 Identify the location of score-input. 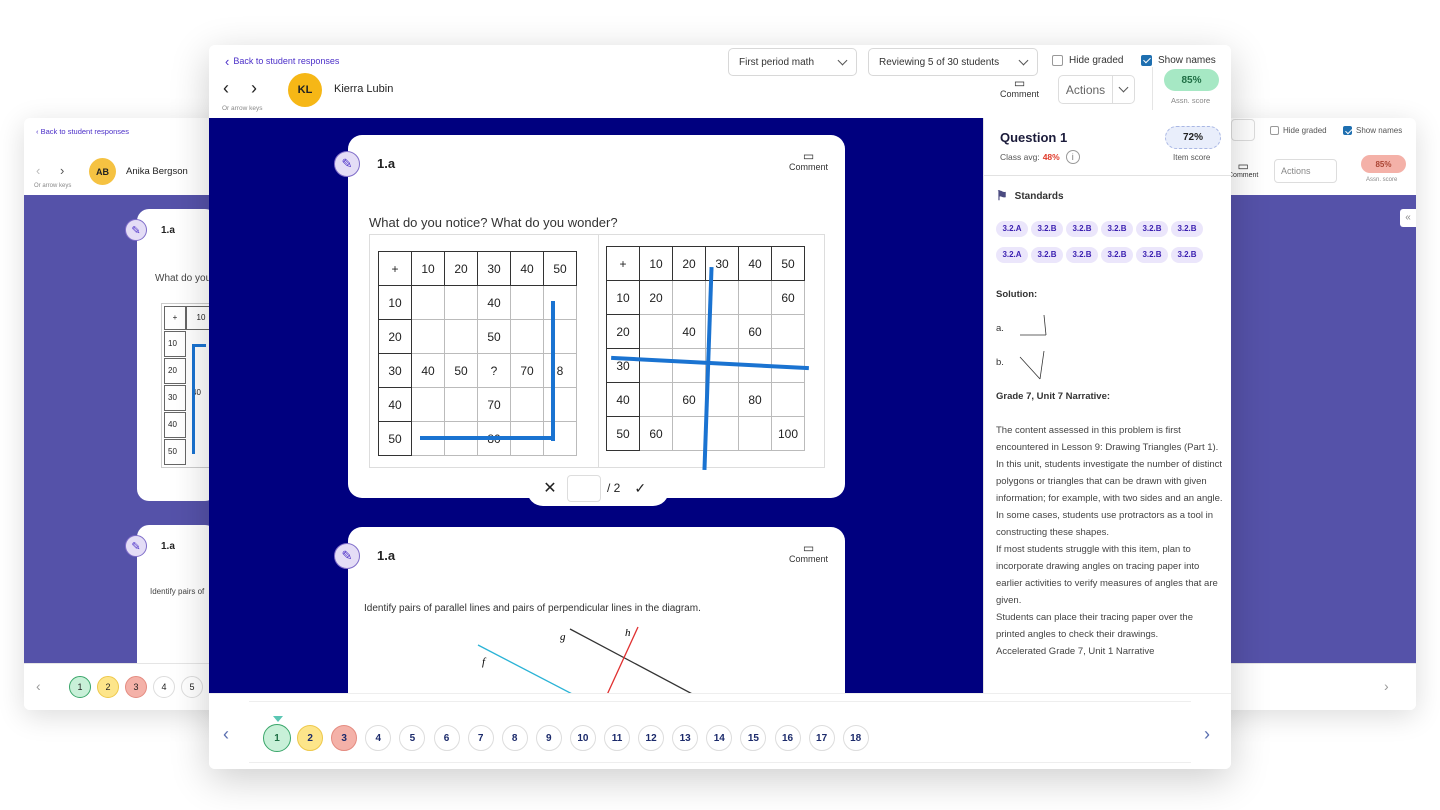
(584, 488).